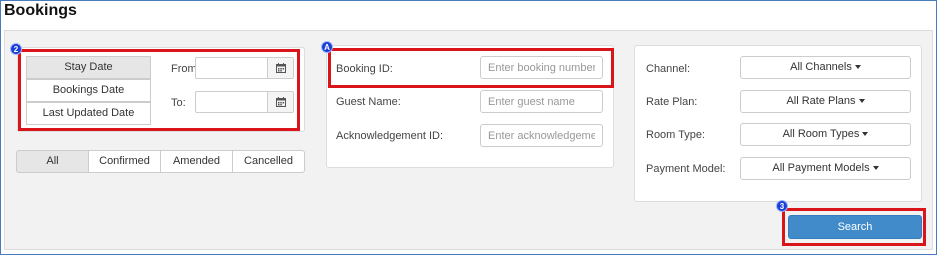 This screenshot has width=937, height=255. I want to click on filter-all: All, so click(52, 161).